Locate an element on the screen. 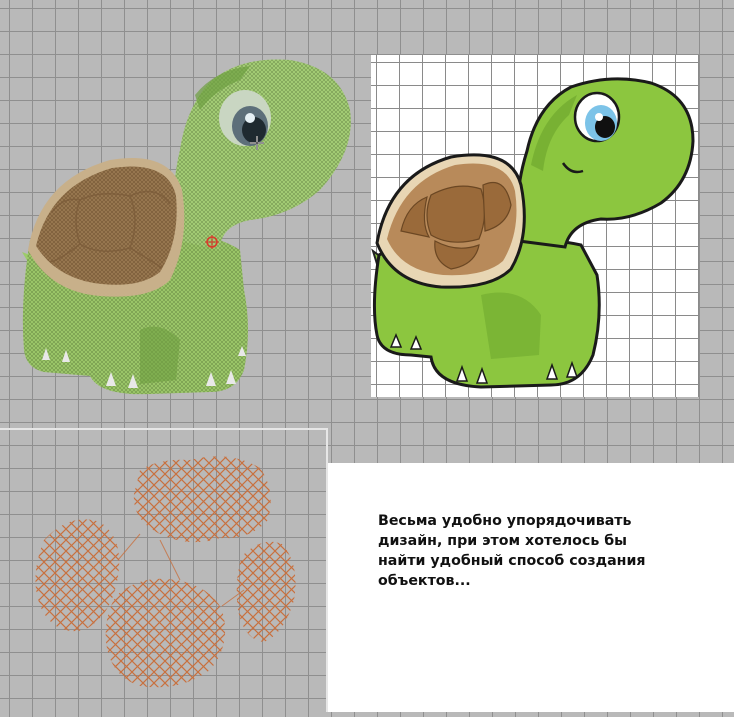 This screenshot has width=734, height=717. shell-stitch-pattern is located at coordinates (165, 572).